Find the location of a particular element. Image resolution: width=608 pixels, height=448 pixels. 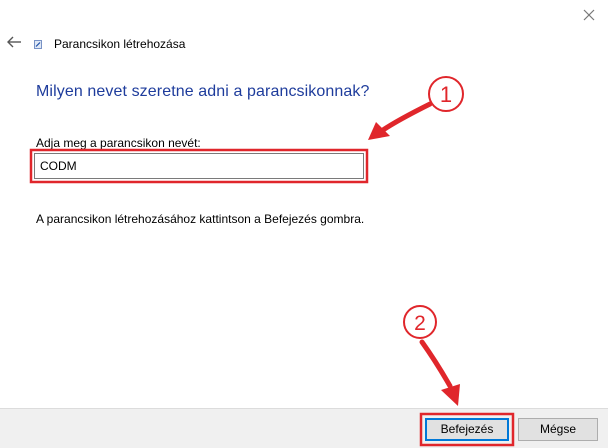

step2-number: 2 is located at coordinates (420, 323).